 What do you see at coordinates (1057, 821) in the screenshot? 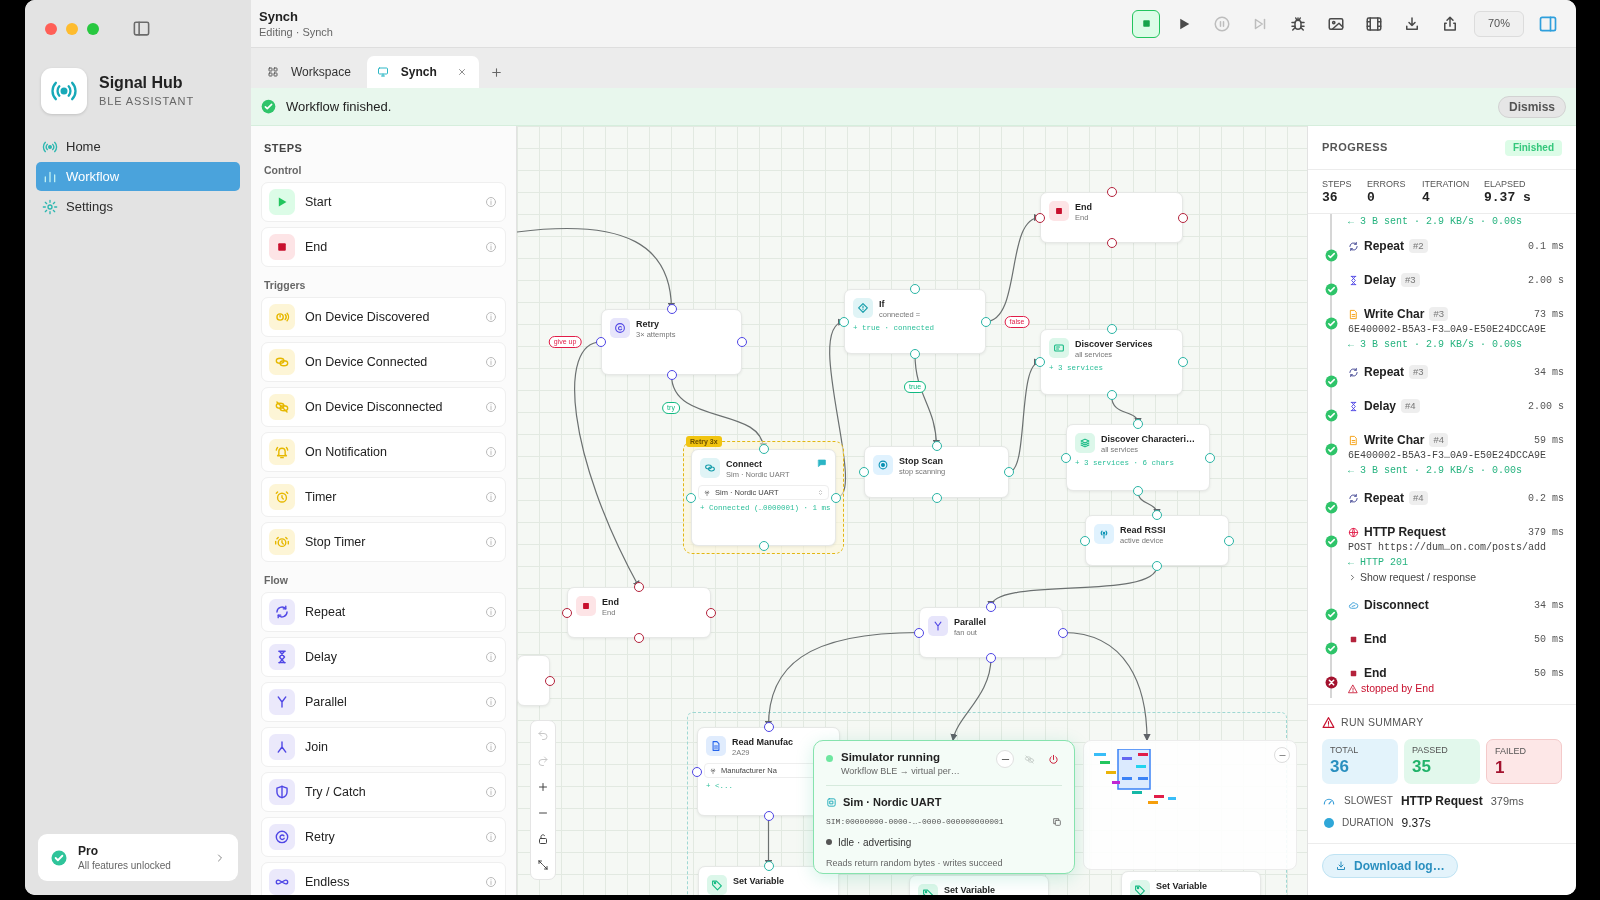
I see `copy-icon` at bounding box center [1057, 821].